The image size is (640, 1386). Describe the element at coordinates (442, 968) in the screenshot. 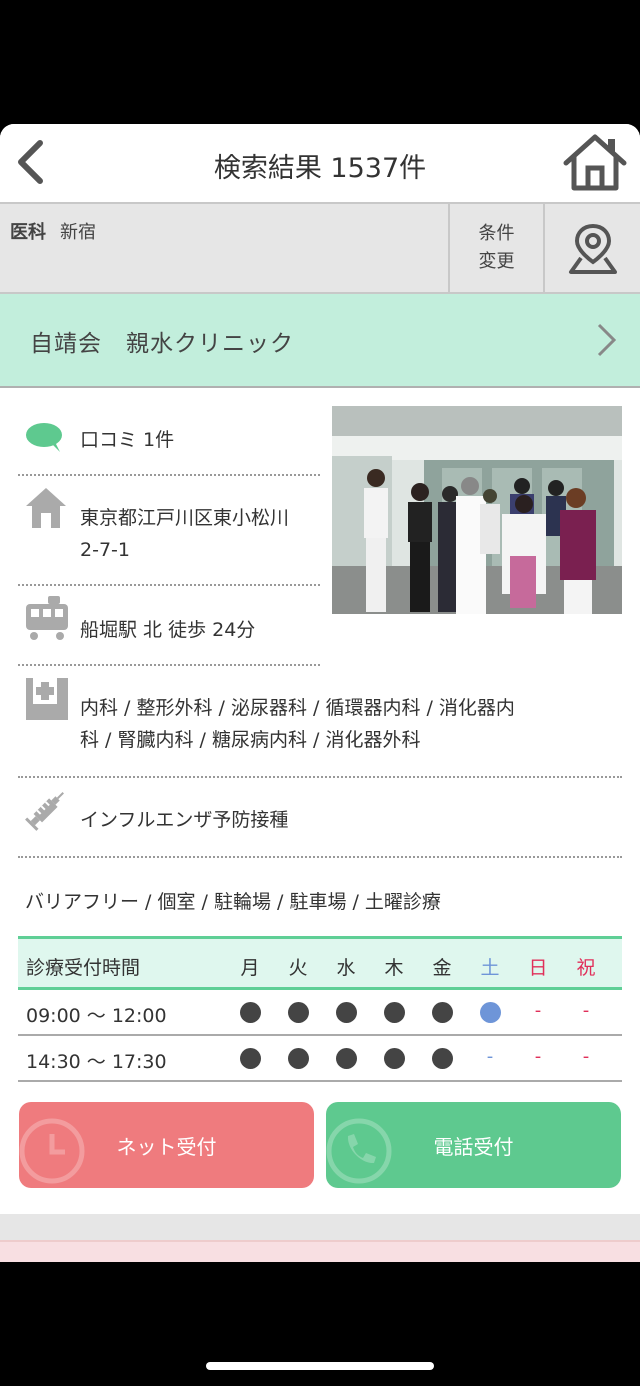

I see `day-header: 金` at that location.